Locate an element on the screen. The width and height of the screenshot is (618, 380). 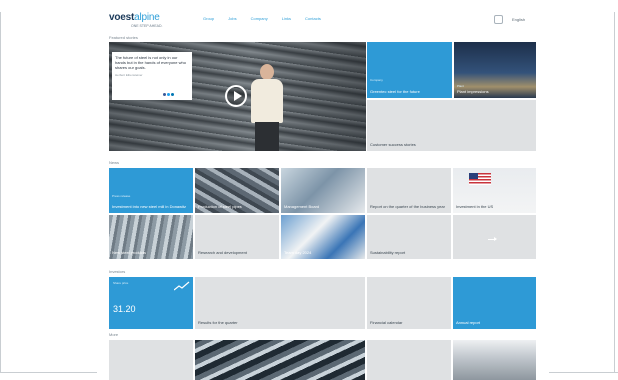
nav-item-jobs: Jobs is located at coordinates (232, 18).